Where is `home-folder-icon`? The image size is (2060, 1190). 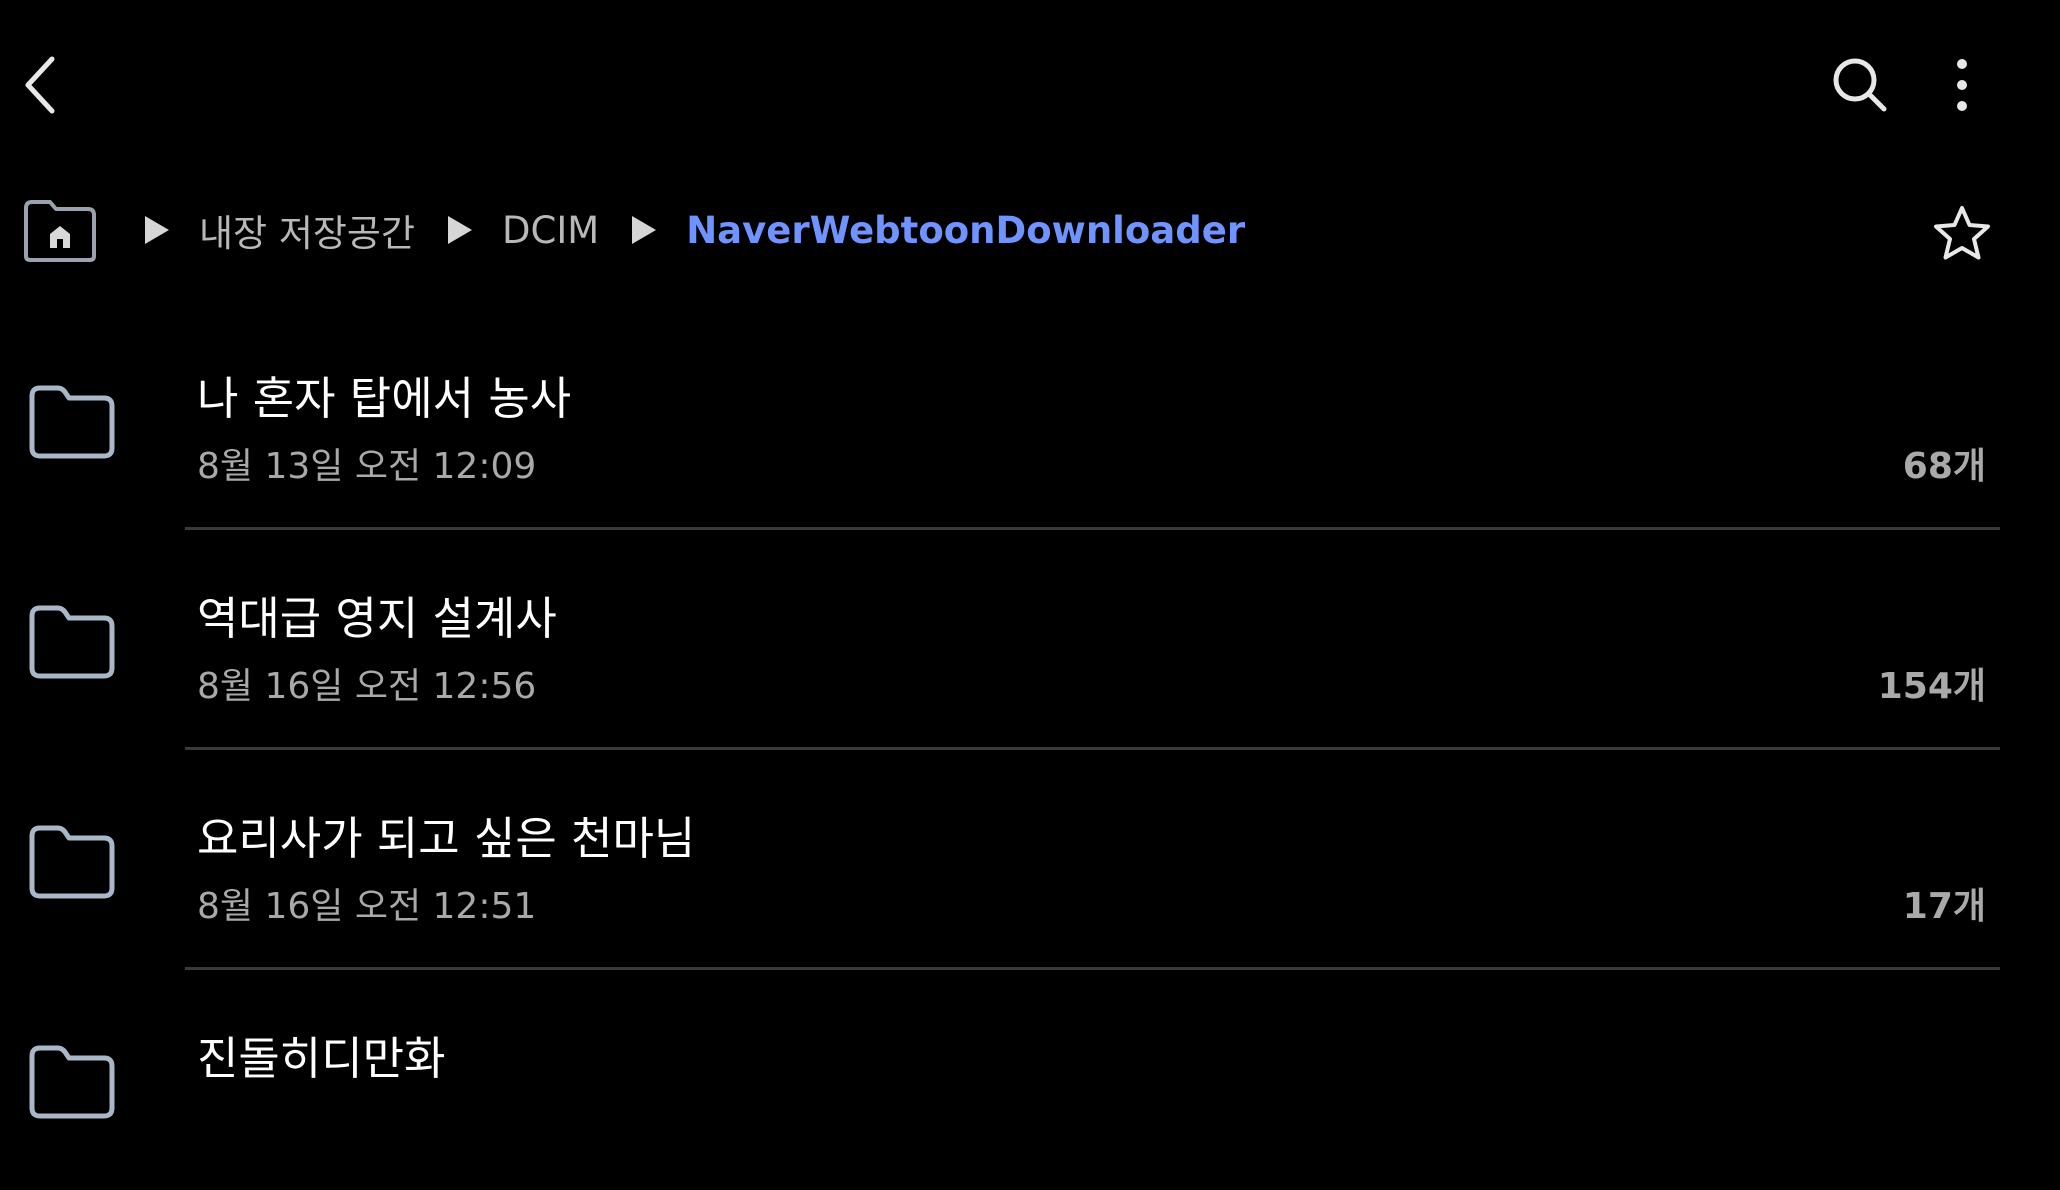
home-folder-icon is located at coordinates (60, 231).